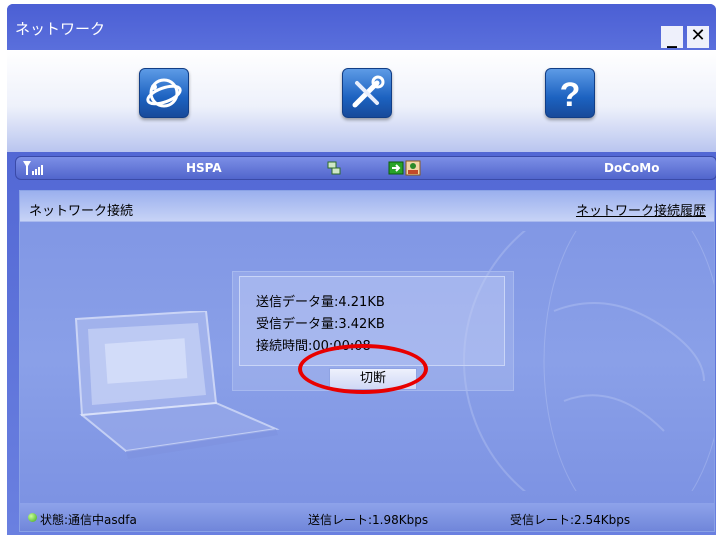  What do you see at coordinates (570, 520) in the screenshot?
I see `receive-rate: 受信レート:2.54Kbps` at bounding box center [570, 520].